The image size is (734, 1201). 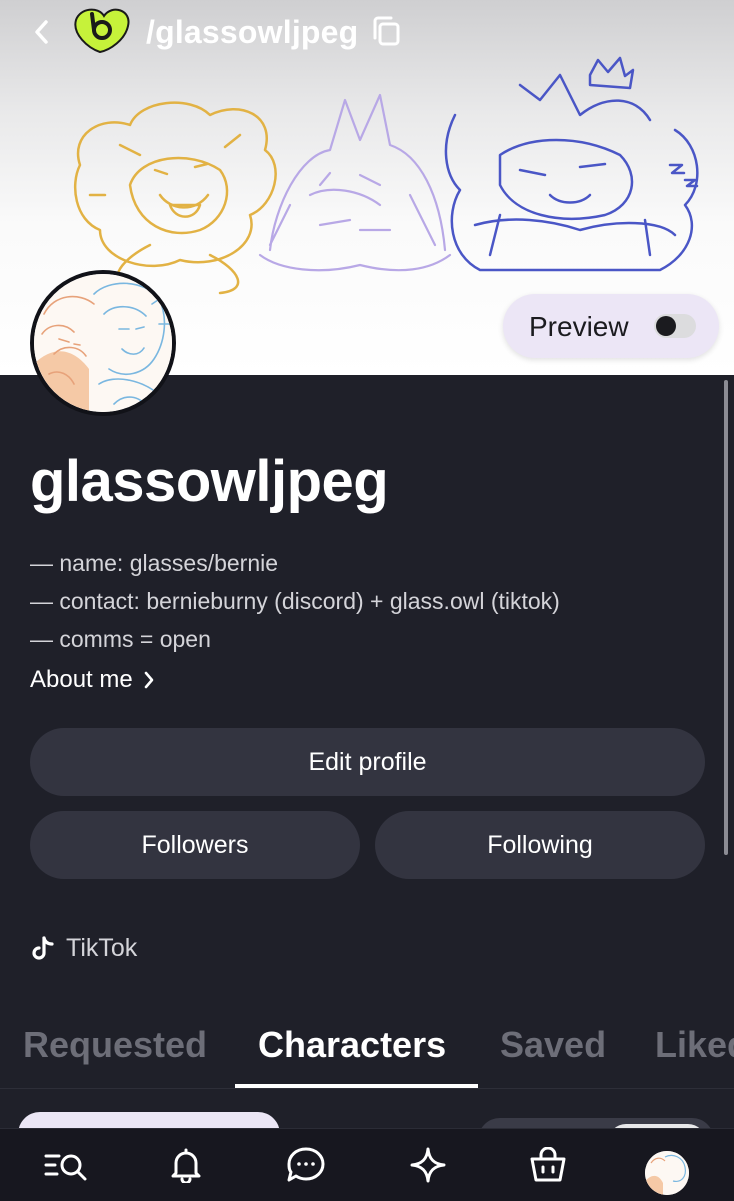 I want to click on sparkle-icon, so click(x=428, y=1165).